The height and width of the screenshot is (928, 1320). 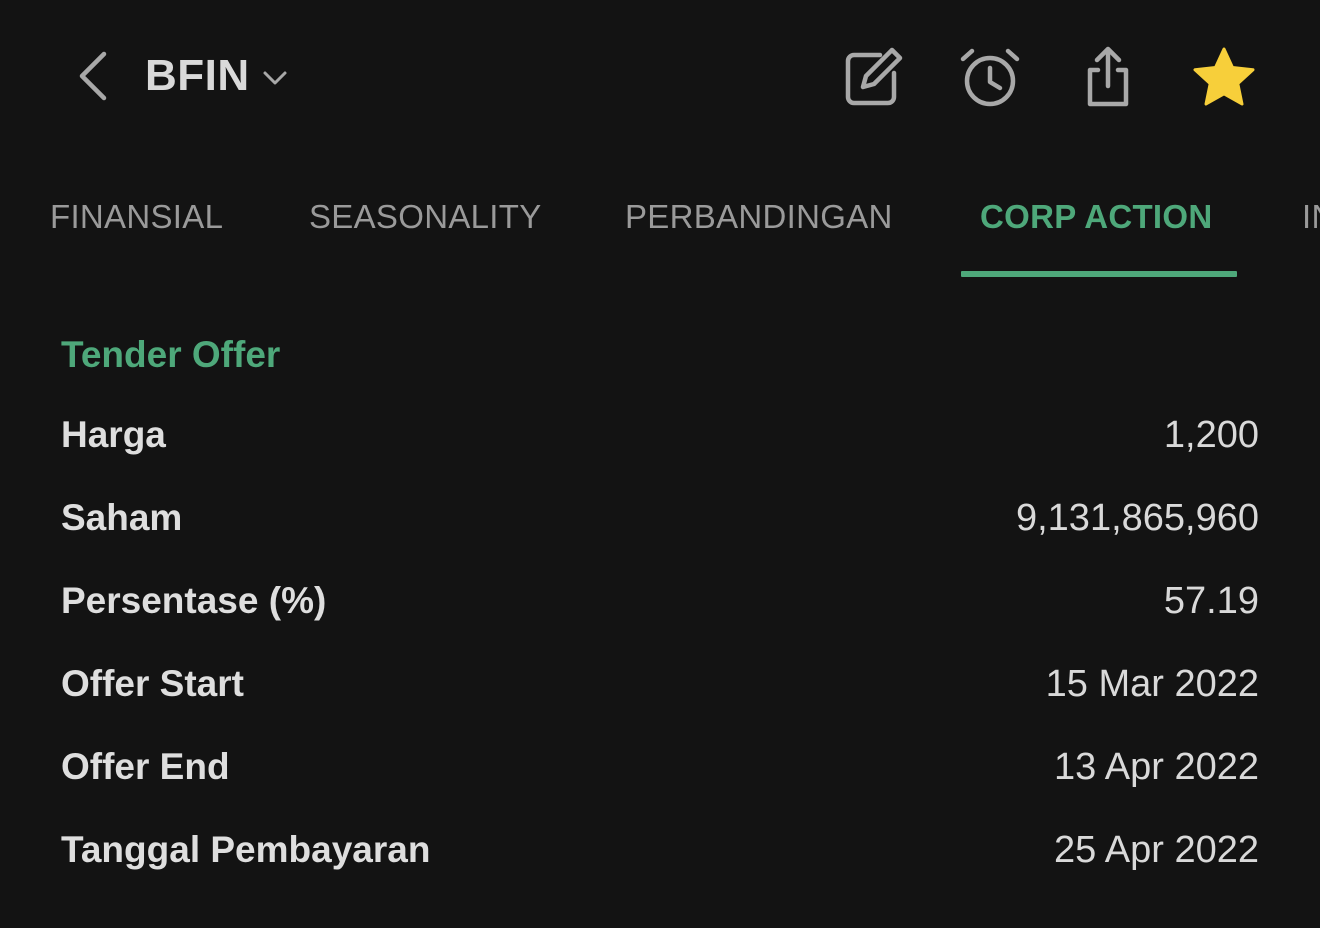 What do you see at coordinates (425, 217) in the screenshot?
I see `tab-seasonality: SEASONALITY` at bounding box center [425, 217].